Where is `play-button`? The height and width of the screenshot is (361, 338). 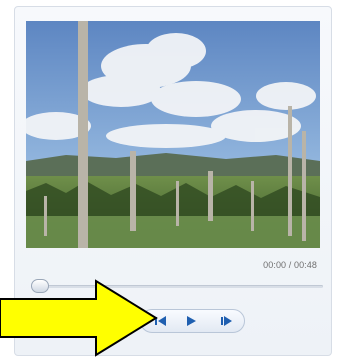
play-button is located at coordinates (191, 321).